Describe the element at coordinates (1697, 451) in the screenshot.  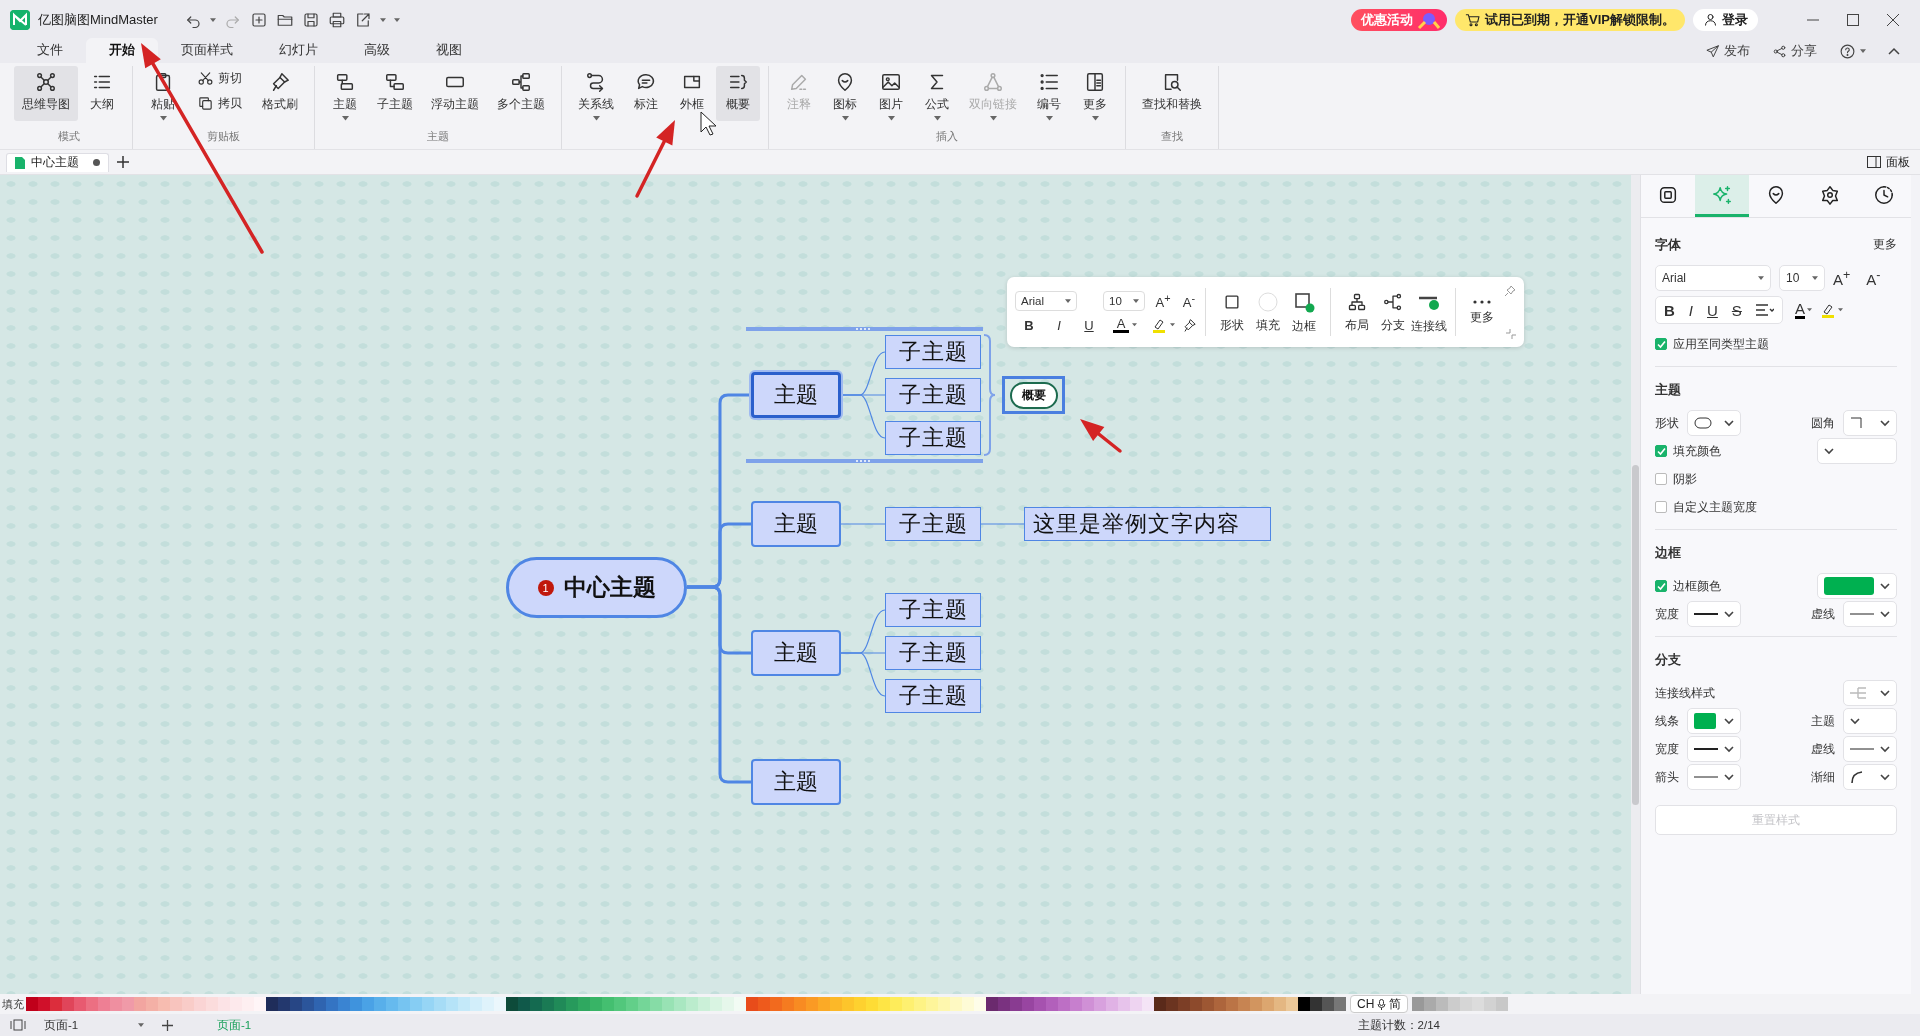
I see `checkbox-label: 填充颜色` at that location.